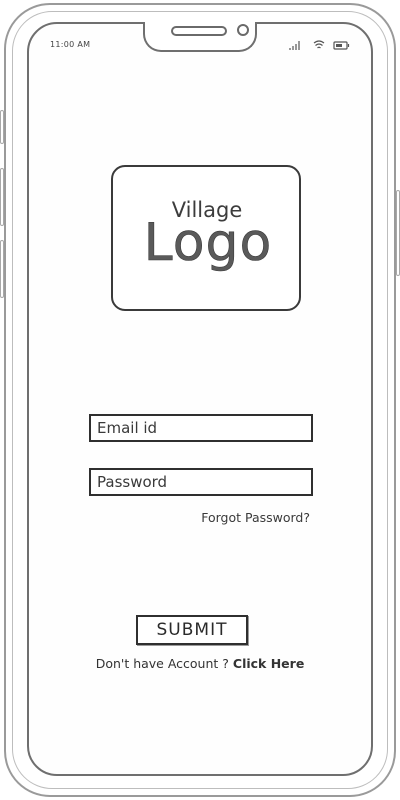  I want to click on power-button, so click(398, 233).